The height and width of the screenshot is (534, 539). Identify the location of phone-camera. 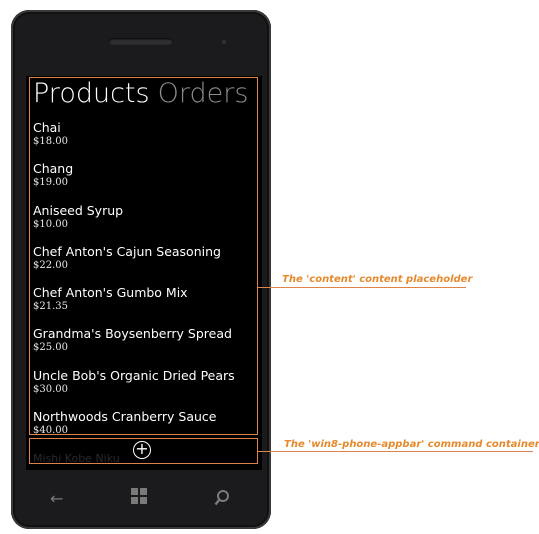
(224, 42).